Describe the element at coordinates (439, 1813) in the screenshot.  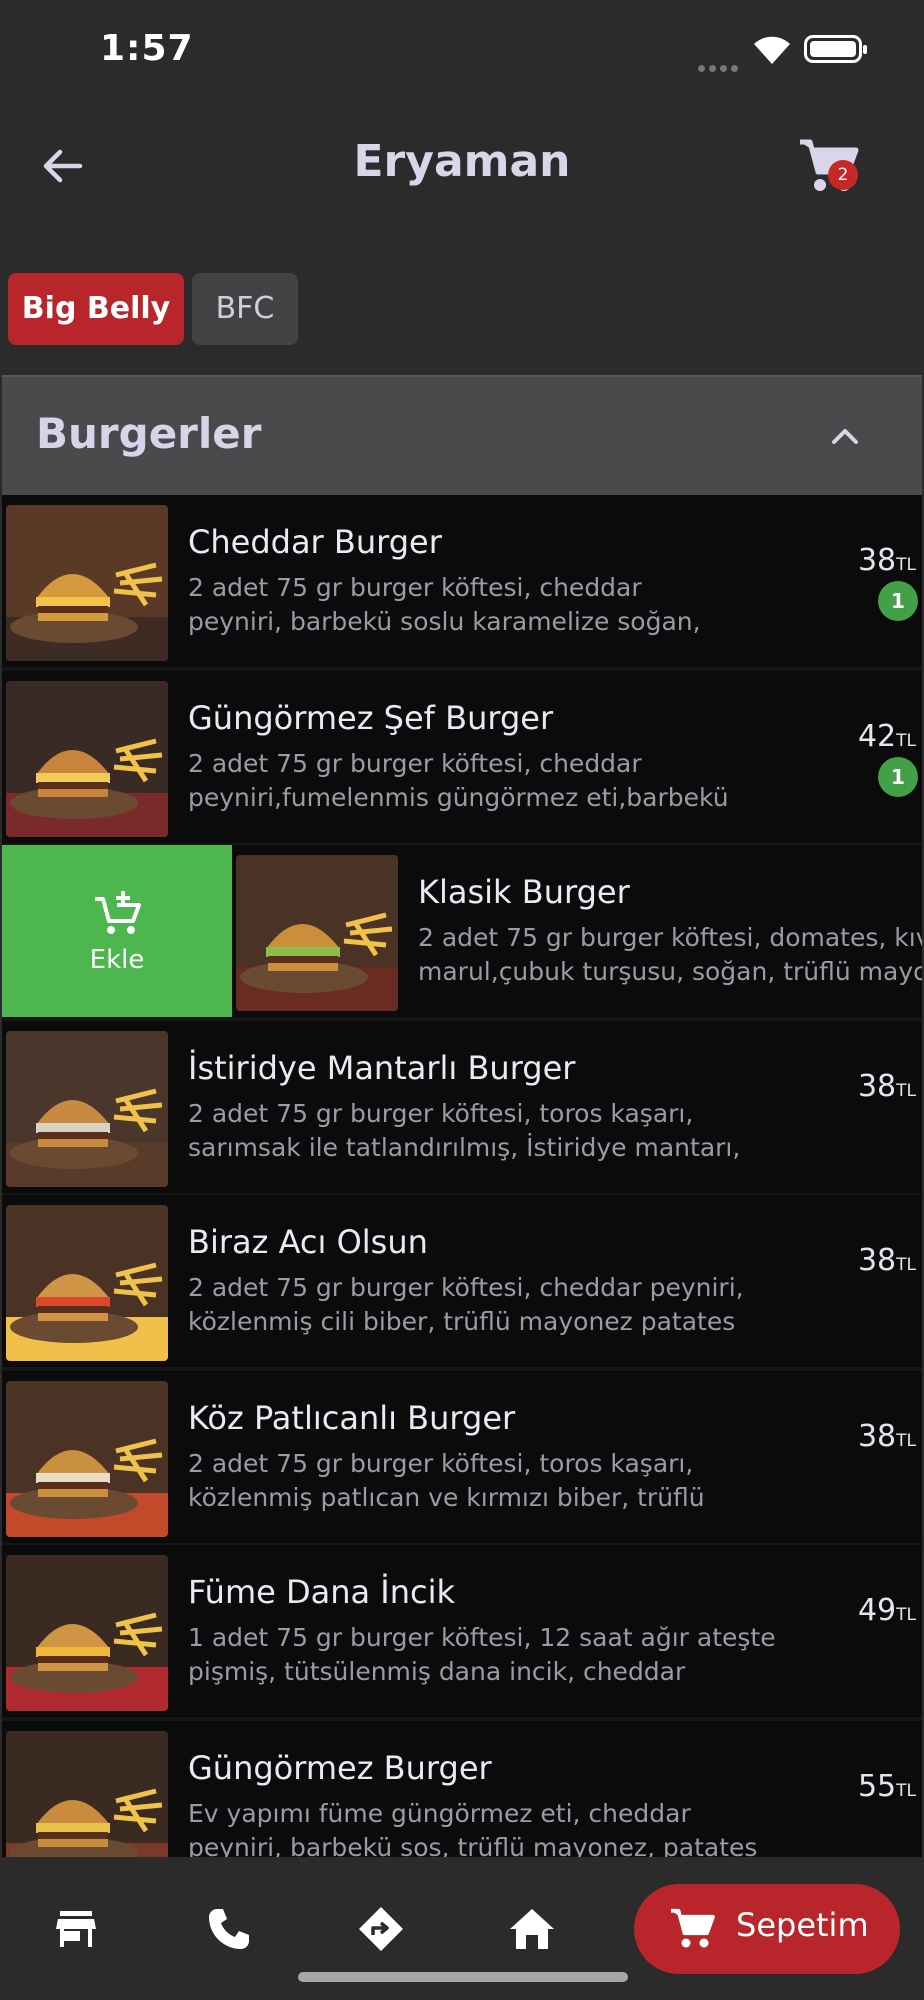
I see `product-description-line: Ev yapımı füme güngörmez eti, cheddar` at that location.